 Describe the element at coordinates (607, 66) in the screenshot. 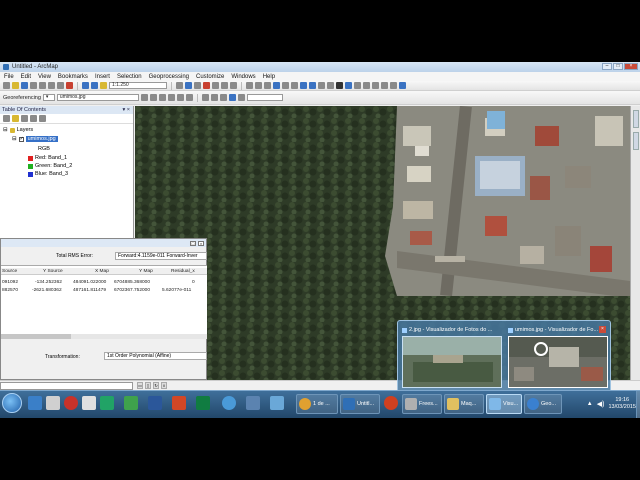

I see `minimize-button: –` at that location.